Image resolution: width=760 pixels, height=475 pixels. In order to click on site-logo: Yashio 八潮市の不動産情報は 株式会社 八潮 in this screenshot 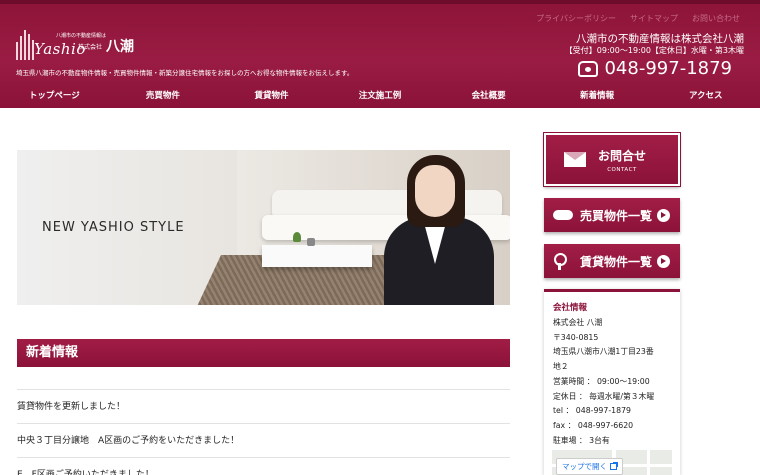, I will do `click(76, 46)`.